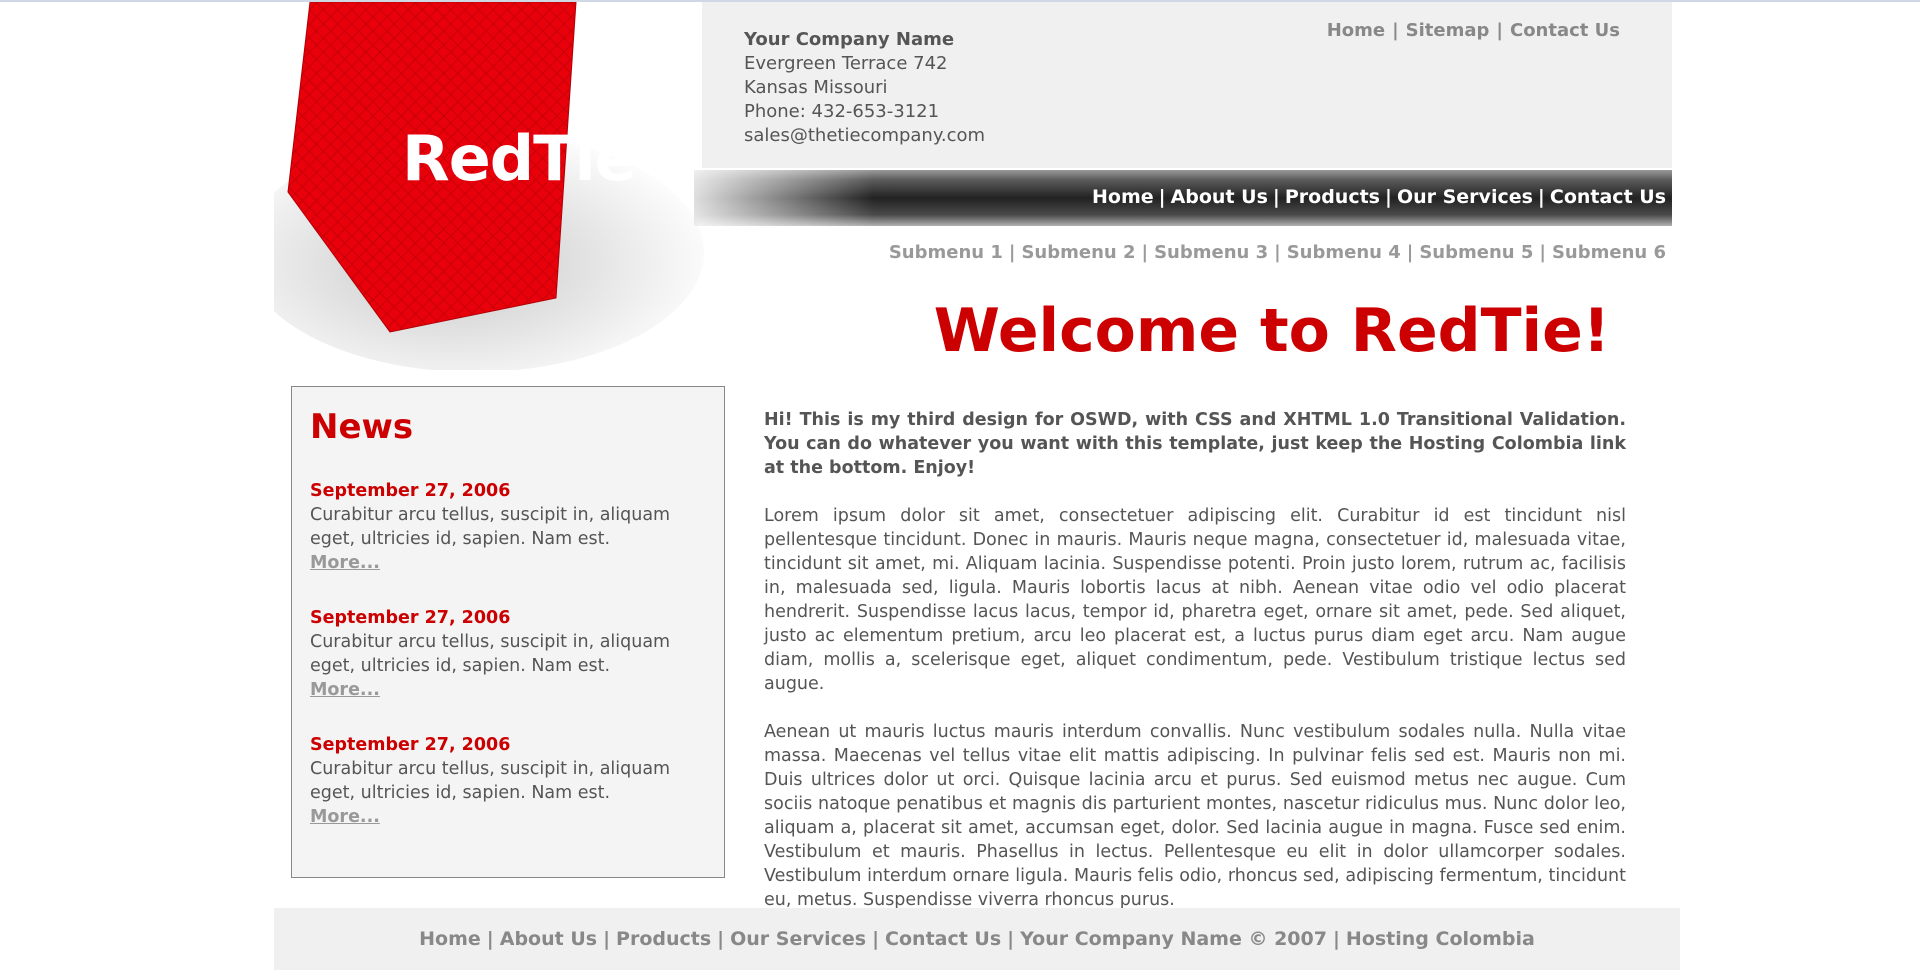 The image size is (1920, 972). I want to click on submenu-4: Submenu 4, so click(1344, 252).